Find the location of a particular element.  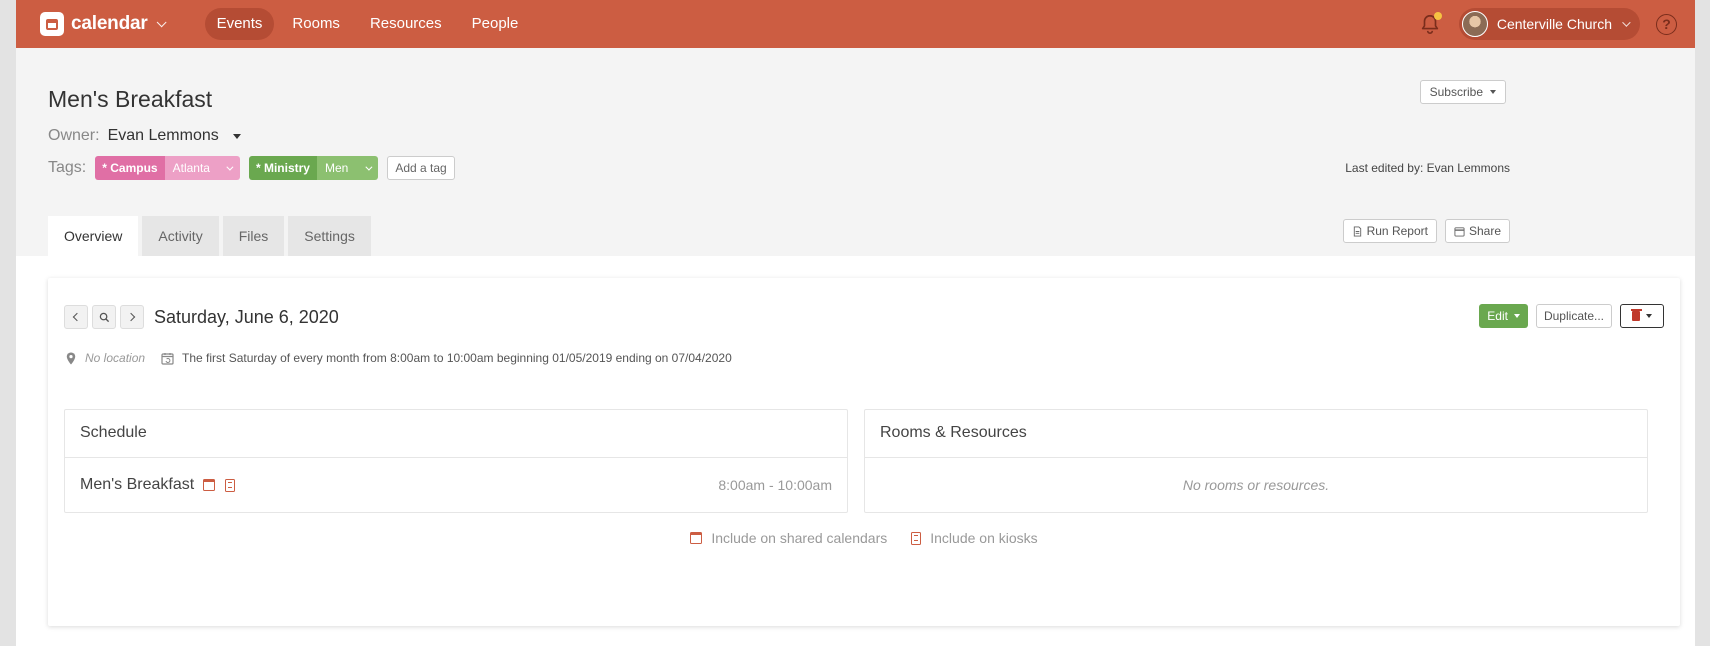

app-switcher: calendar is located at coordinates (103, 24).